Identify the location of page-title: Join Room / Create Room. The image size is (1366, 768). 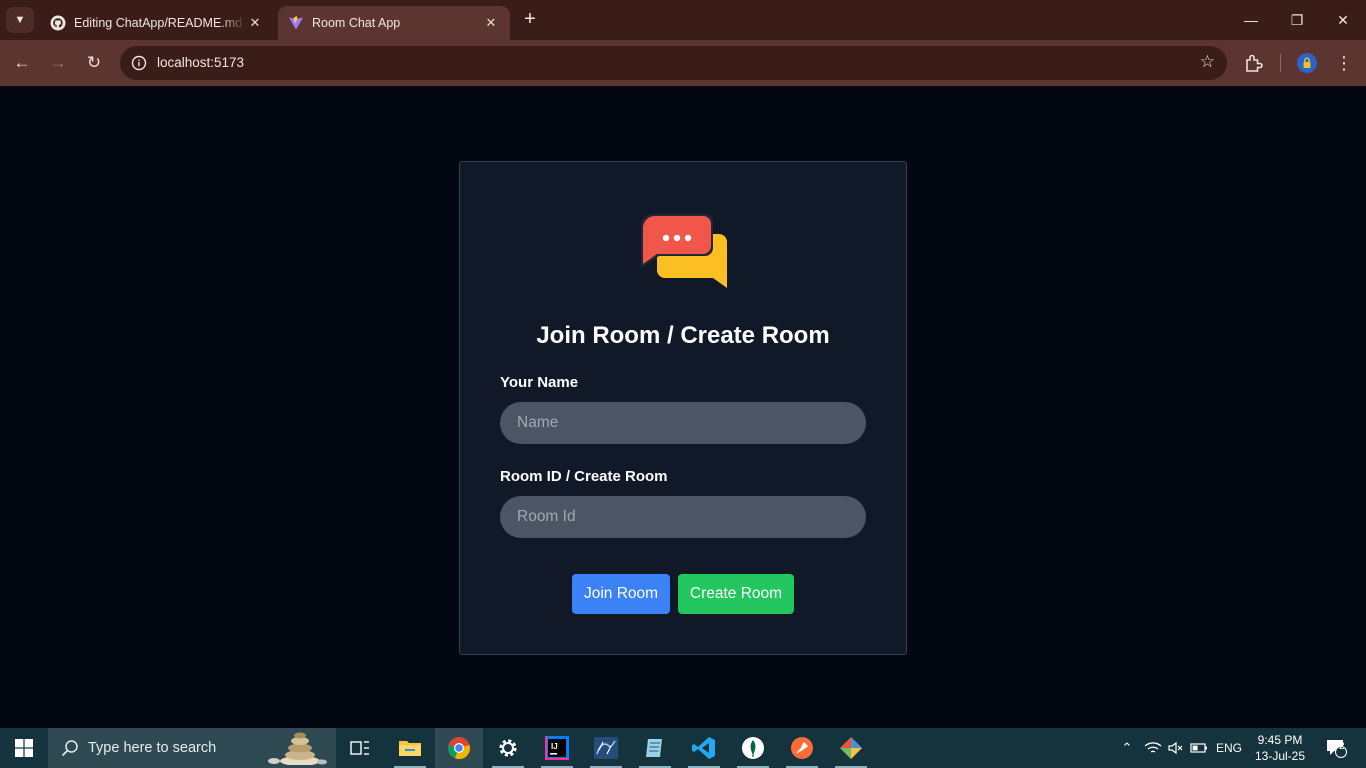
(683, 335).